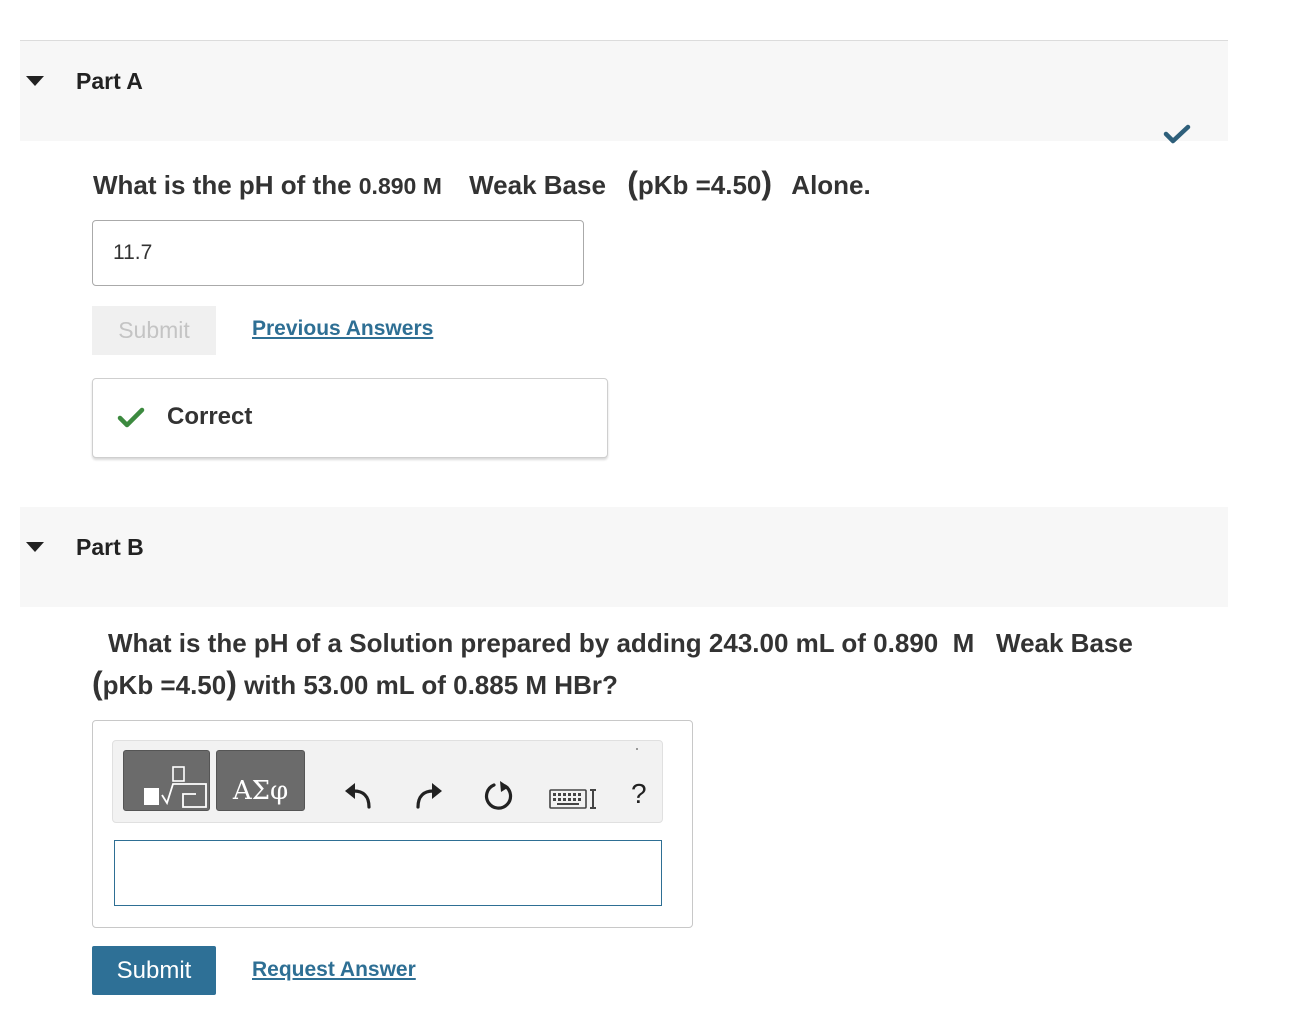  I want to click on templates-button, so click(166, 780).